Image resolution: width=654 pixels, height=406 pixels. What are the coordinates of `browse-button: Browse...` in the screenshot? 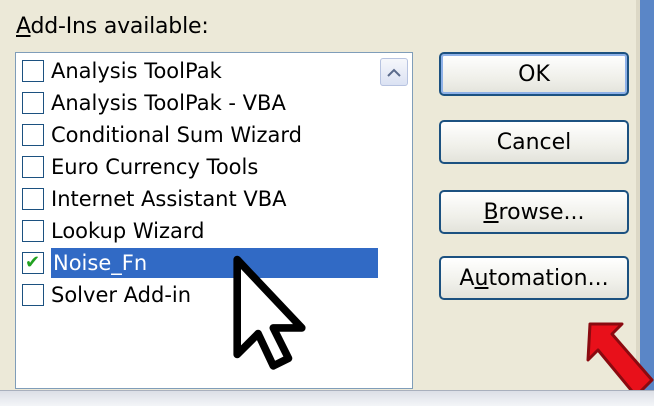 It's located at (534, 212).